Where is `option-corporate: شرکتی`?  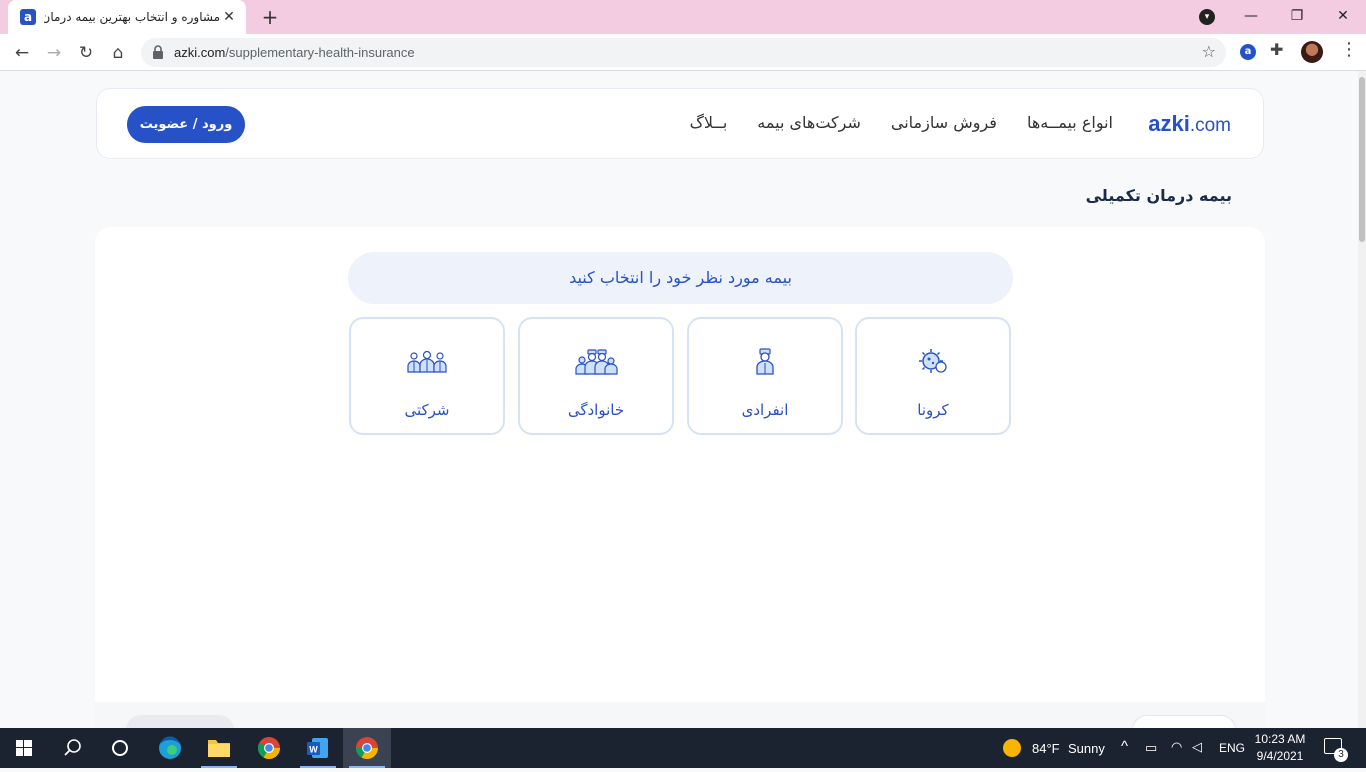
option-corporate: شرکتی is located at coordinates (427, 376).